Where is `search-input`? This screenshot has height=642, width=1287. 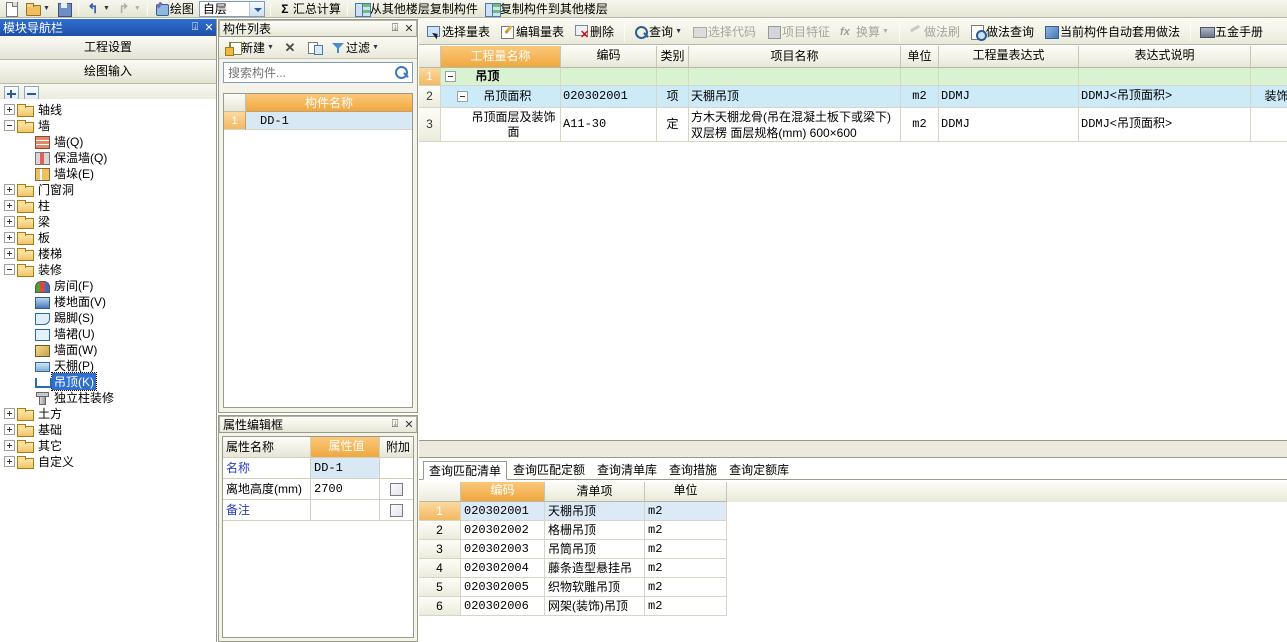 search-input is located at coordinates (308, 72).